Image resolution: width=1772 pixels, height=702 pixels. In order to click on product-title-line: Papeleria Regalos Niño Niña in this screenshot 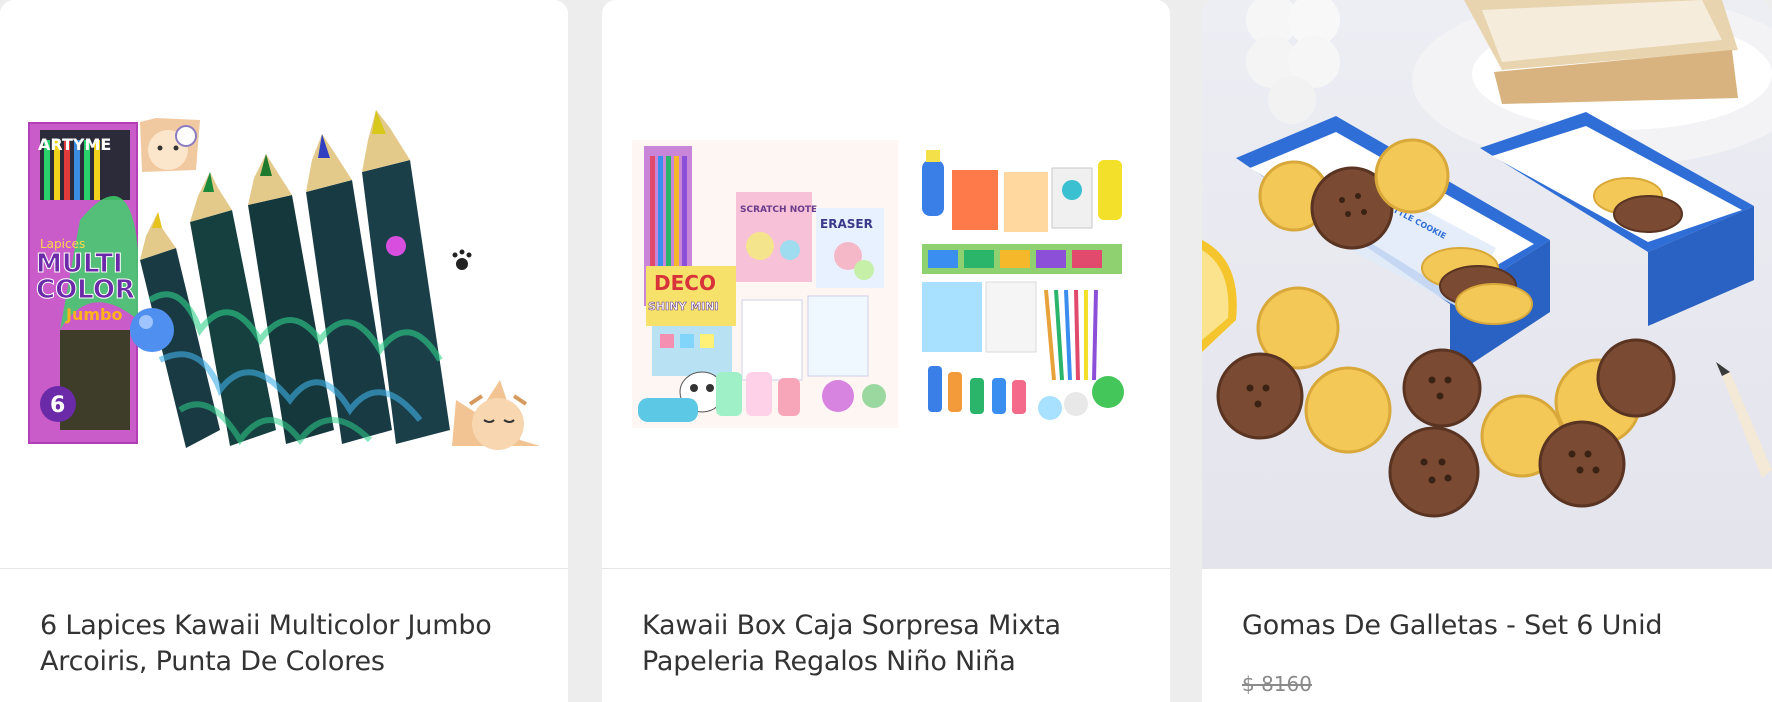, I will do `click(829, 661)`.